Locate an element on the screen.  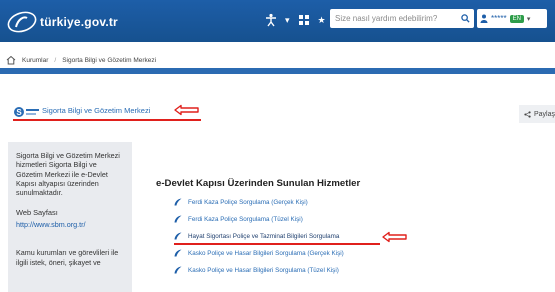
user-menu: ***** EN ▾ is located at coordinates (512, 18).